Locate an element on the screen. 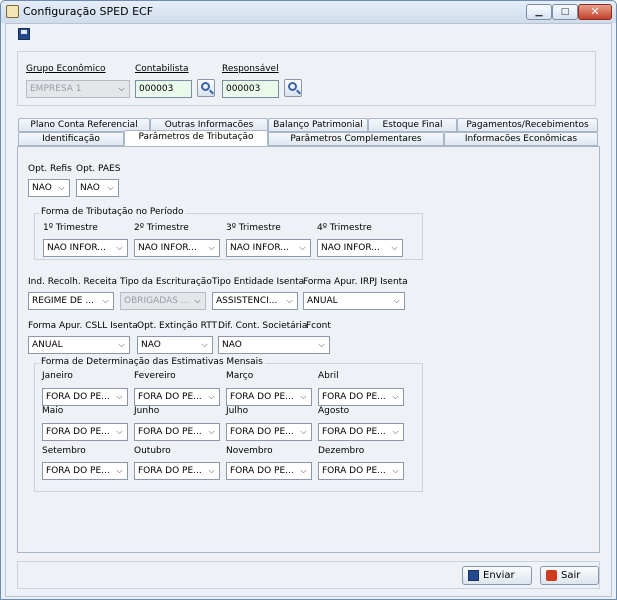 The width and height of the screenshot is (617, 600). trimestre-2-label: 2º Trimestre is located at coordinates (161, 228).